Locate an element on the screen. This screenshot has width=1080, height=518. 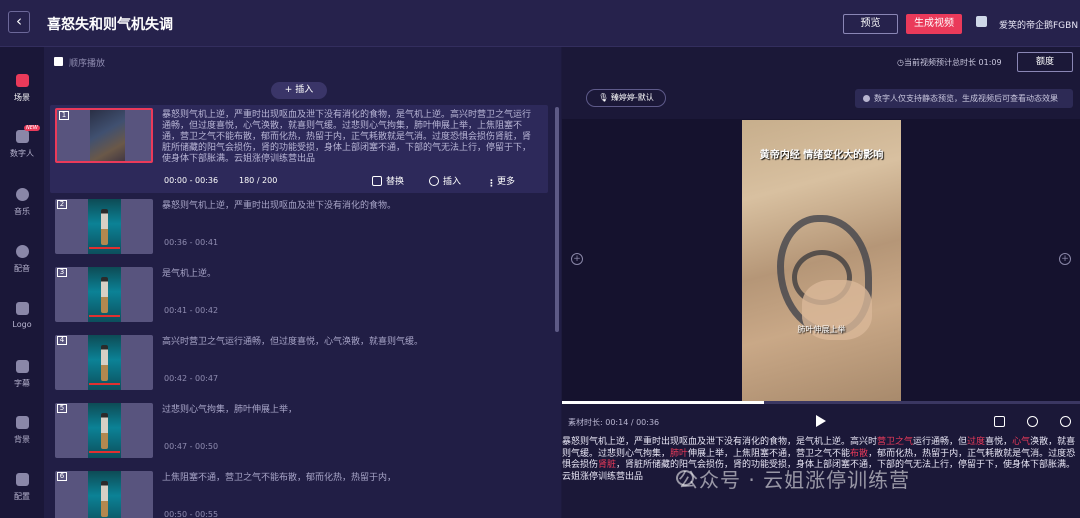
order-play-label: 顺序播放 is located at coordinates (87, 64).